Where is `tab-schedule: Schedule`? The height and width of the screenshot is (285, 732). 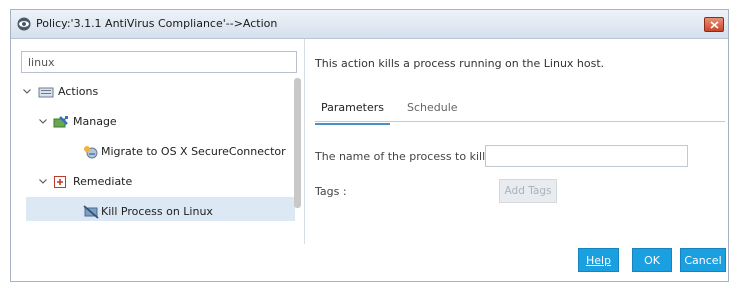
tab-schedule: Schedule is located at coordinates (432, 107).